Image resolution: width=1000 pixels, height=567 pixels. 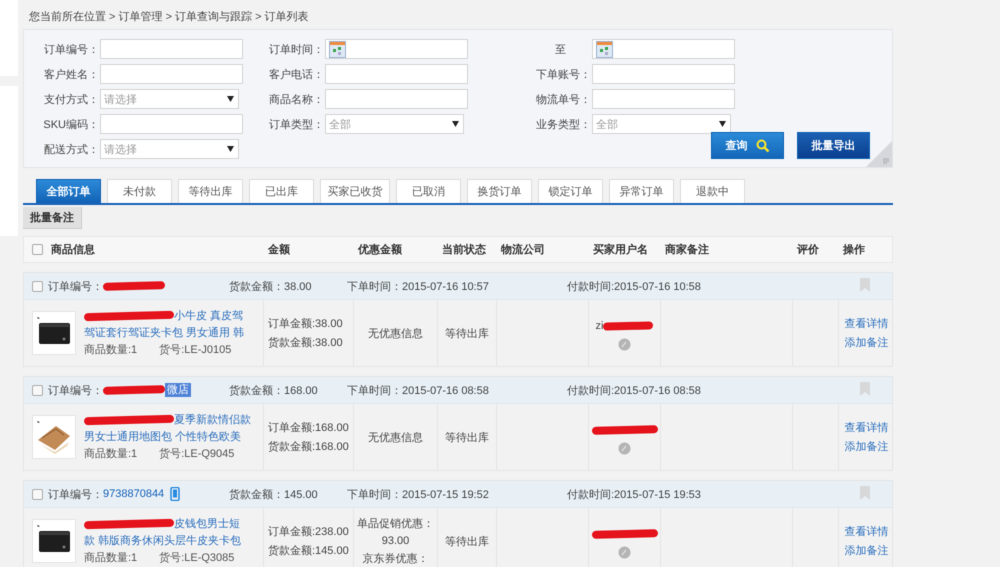 What do you see at coordinates (207, 524) in the screenshot?
I see `product-title: 皮钱包男士短` at bounding box center [207, 524].